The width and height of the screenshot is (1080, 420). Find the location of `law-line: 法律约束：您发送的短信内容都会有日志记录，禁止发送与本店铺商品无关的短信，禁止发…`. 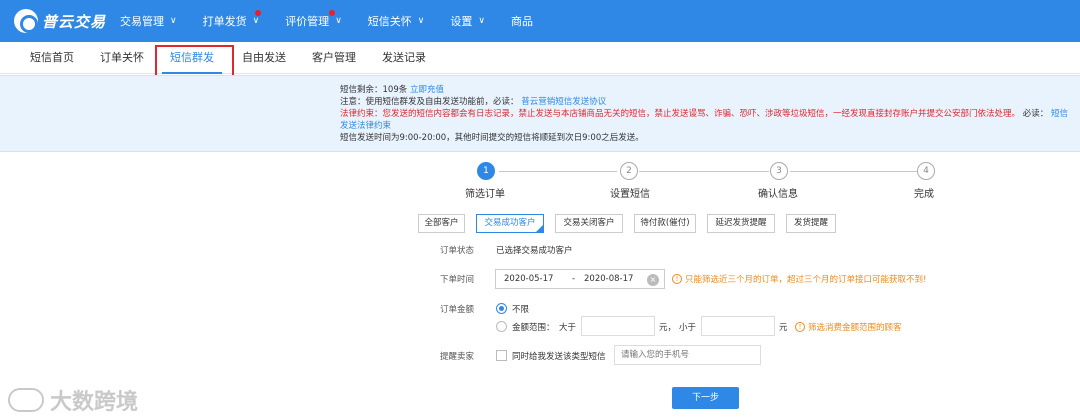

law-line: 法律约束：您发送的短信内容都会有日志记录，禁止发送与本店铺商品无关的短信，禁止发… is located at coordinates (705, 120).